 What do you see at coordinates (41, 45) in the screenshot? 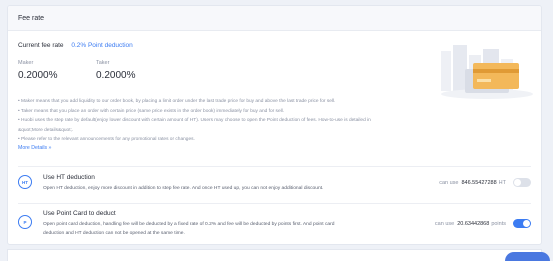
I see `current-fee-label: Current fee rate` at bounding box center [41, 45].